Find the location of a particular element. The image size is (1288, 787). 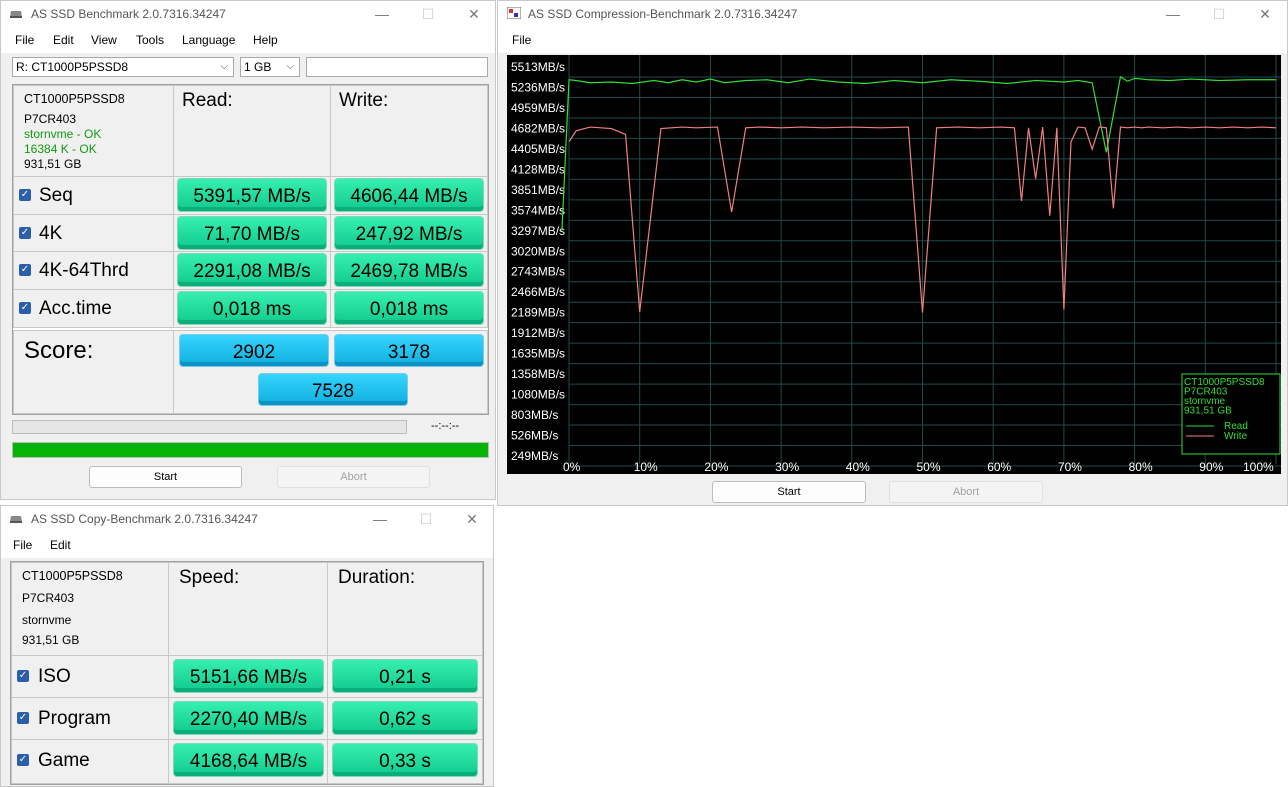

compression-abort-button: Abort is located at coordinates (966, 492).